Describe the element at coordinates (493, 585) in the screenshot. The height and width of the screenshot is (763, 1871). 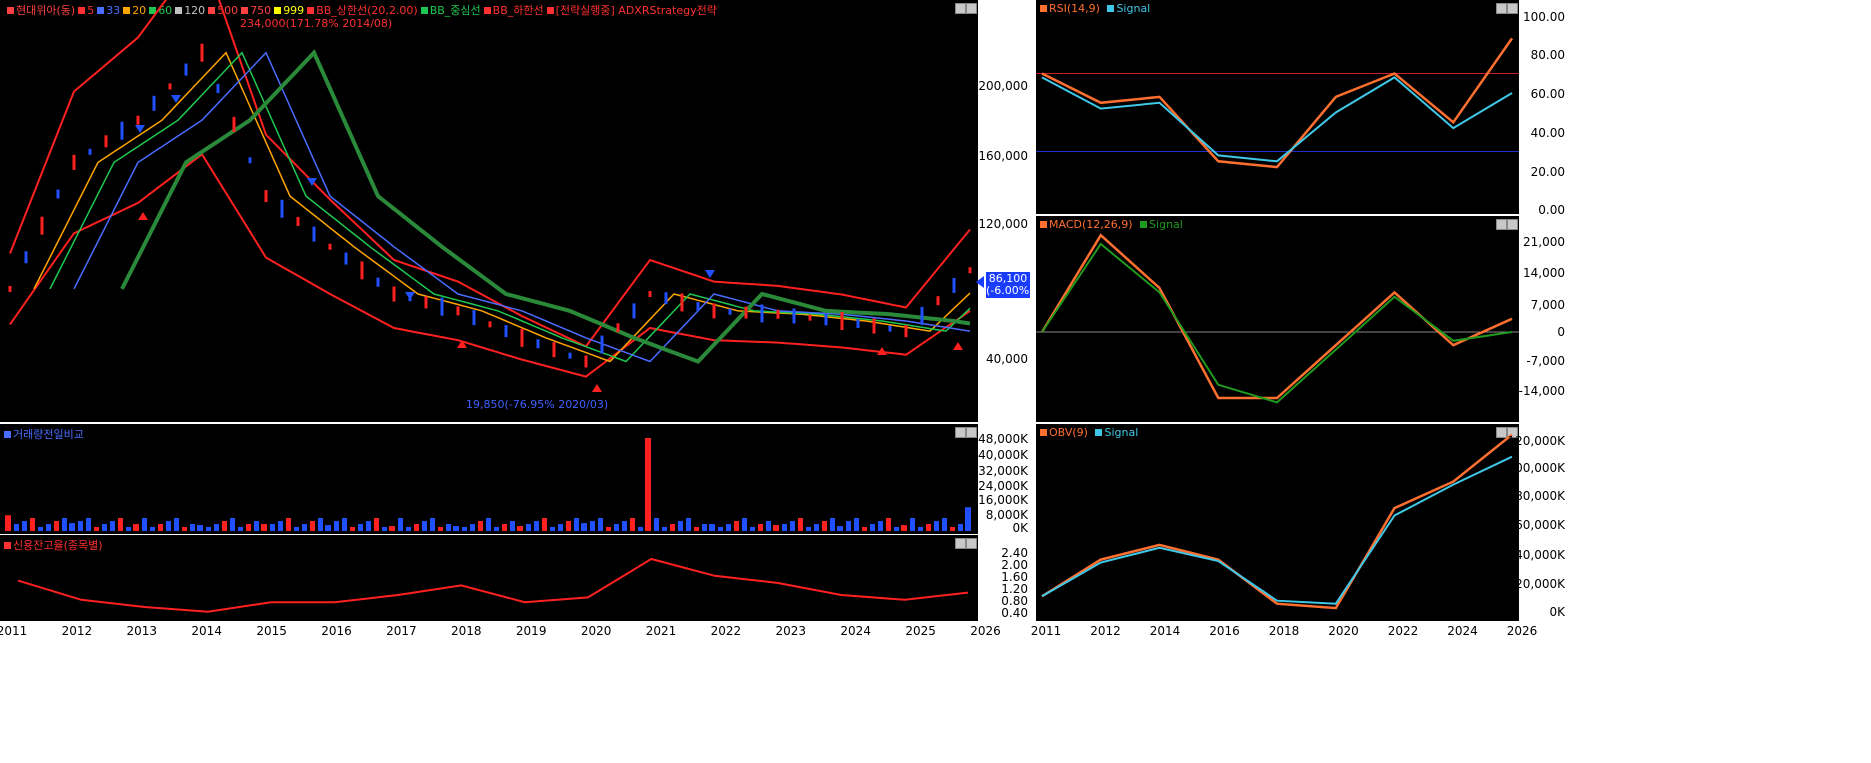
I see `credit-chart` at that location.